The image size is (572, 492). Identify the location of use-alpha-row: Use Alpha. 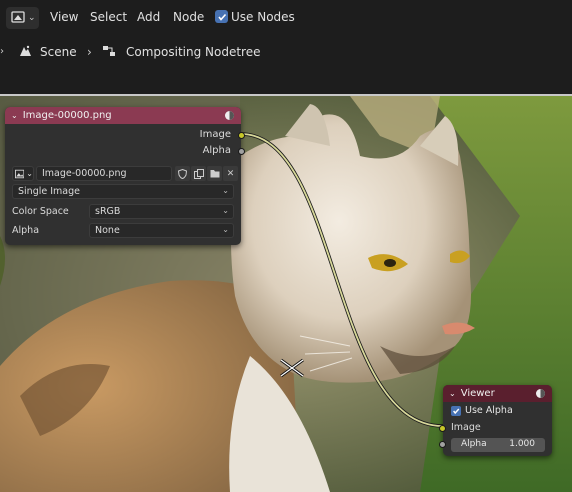
(482, 410).